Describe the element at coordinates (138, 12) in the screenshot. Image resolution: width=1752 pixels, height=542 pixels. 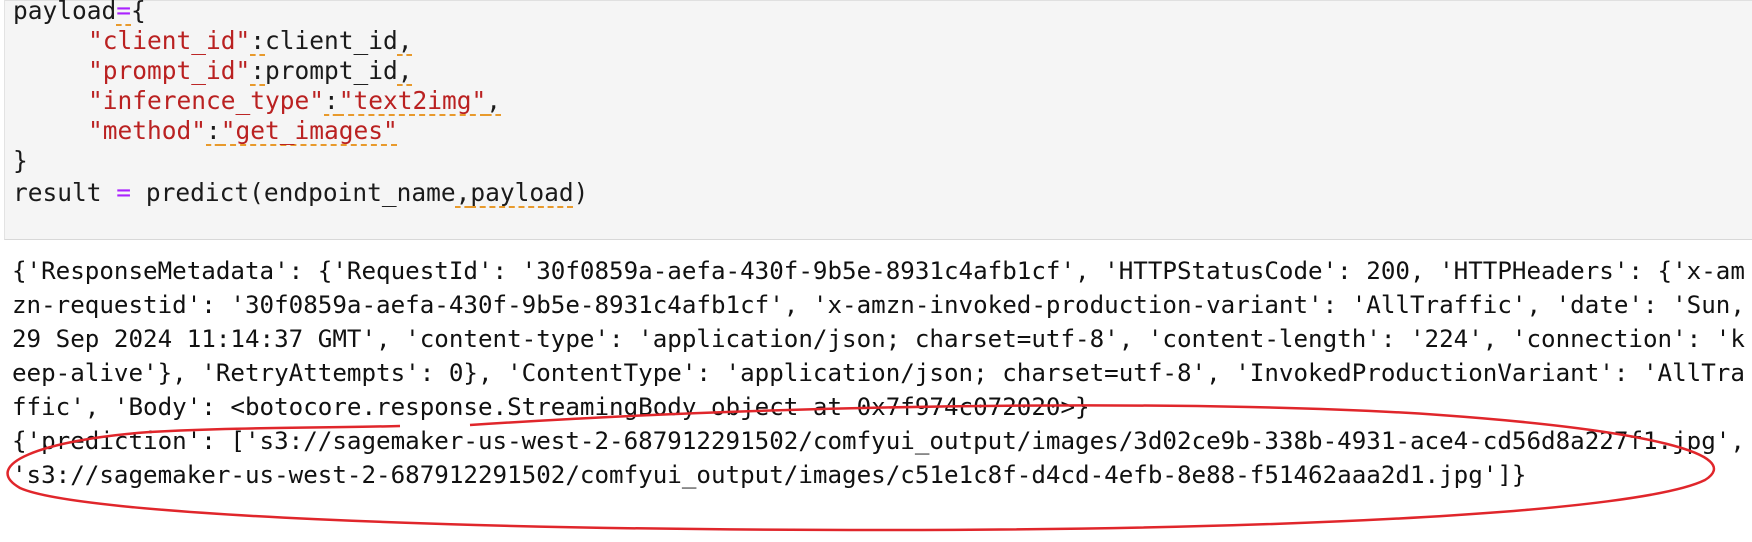
I see `code-open-brace: {` at that location.